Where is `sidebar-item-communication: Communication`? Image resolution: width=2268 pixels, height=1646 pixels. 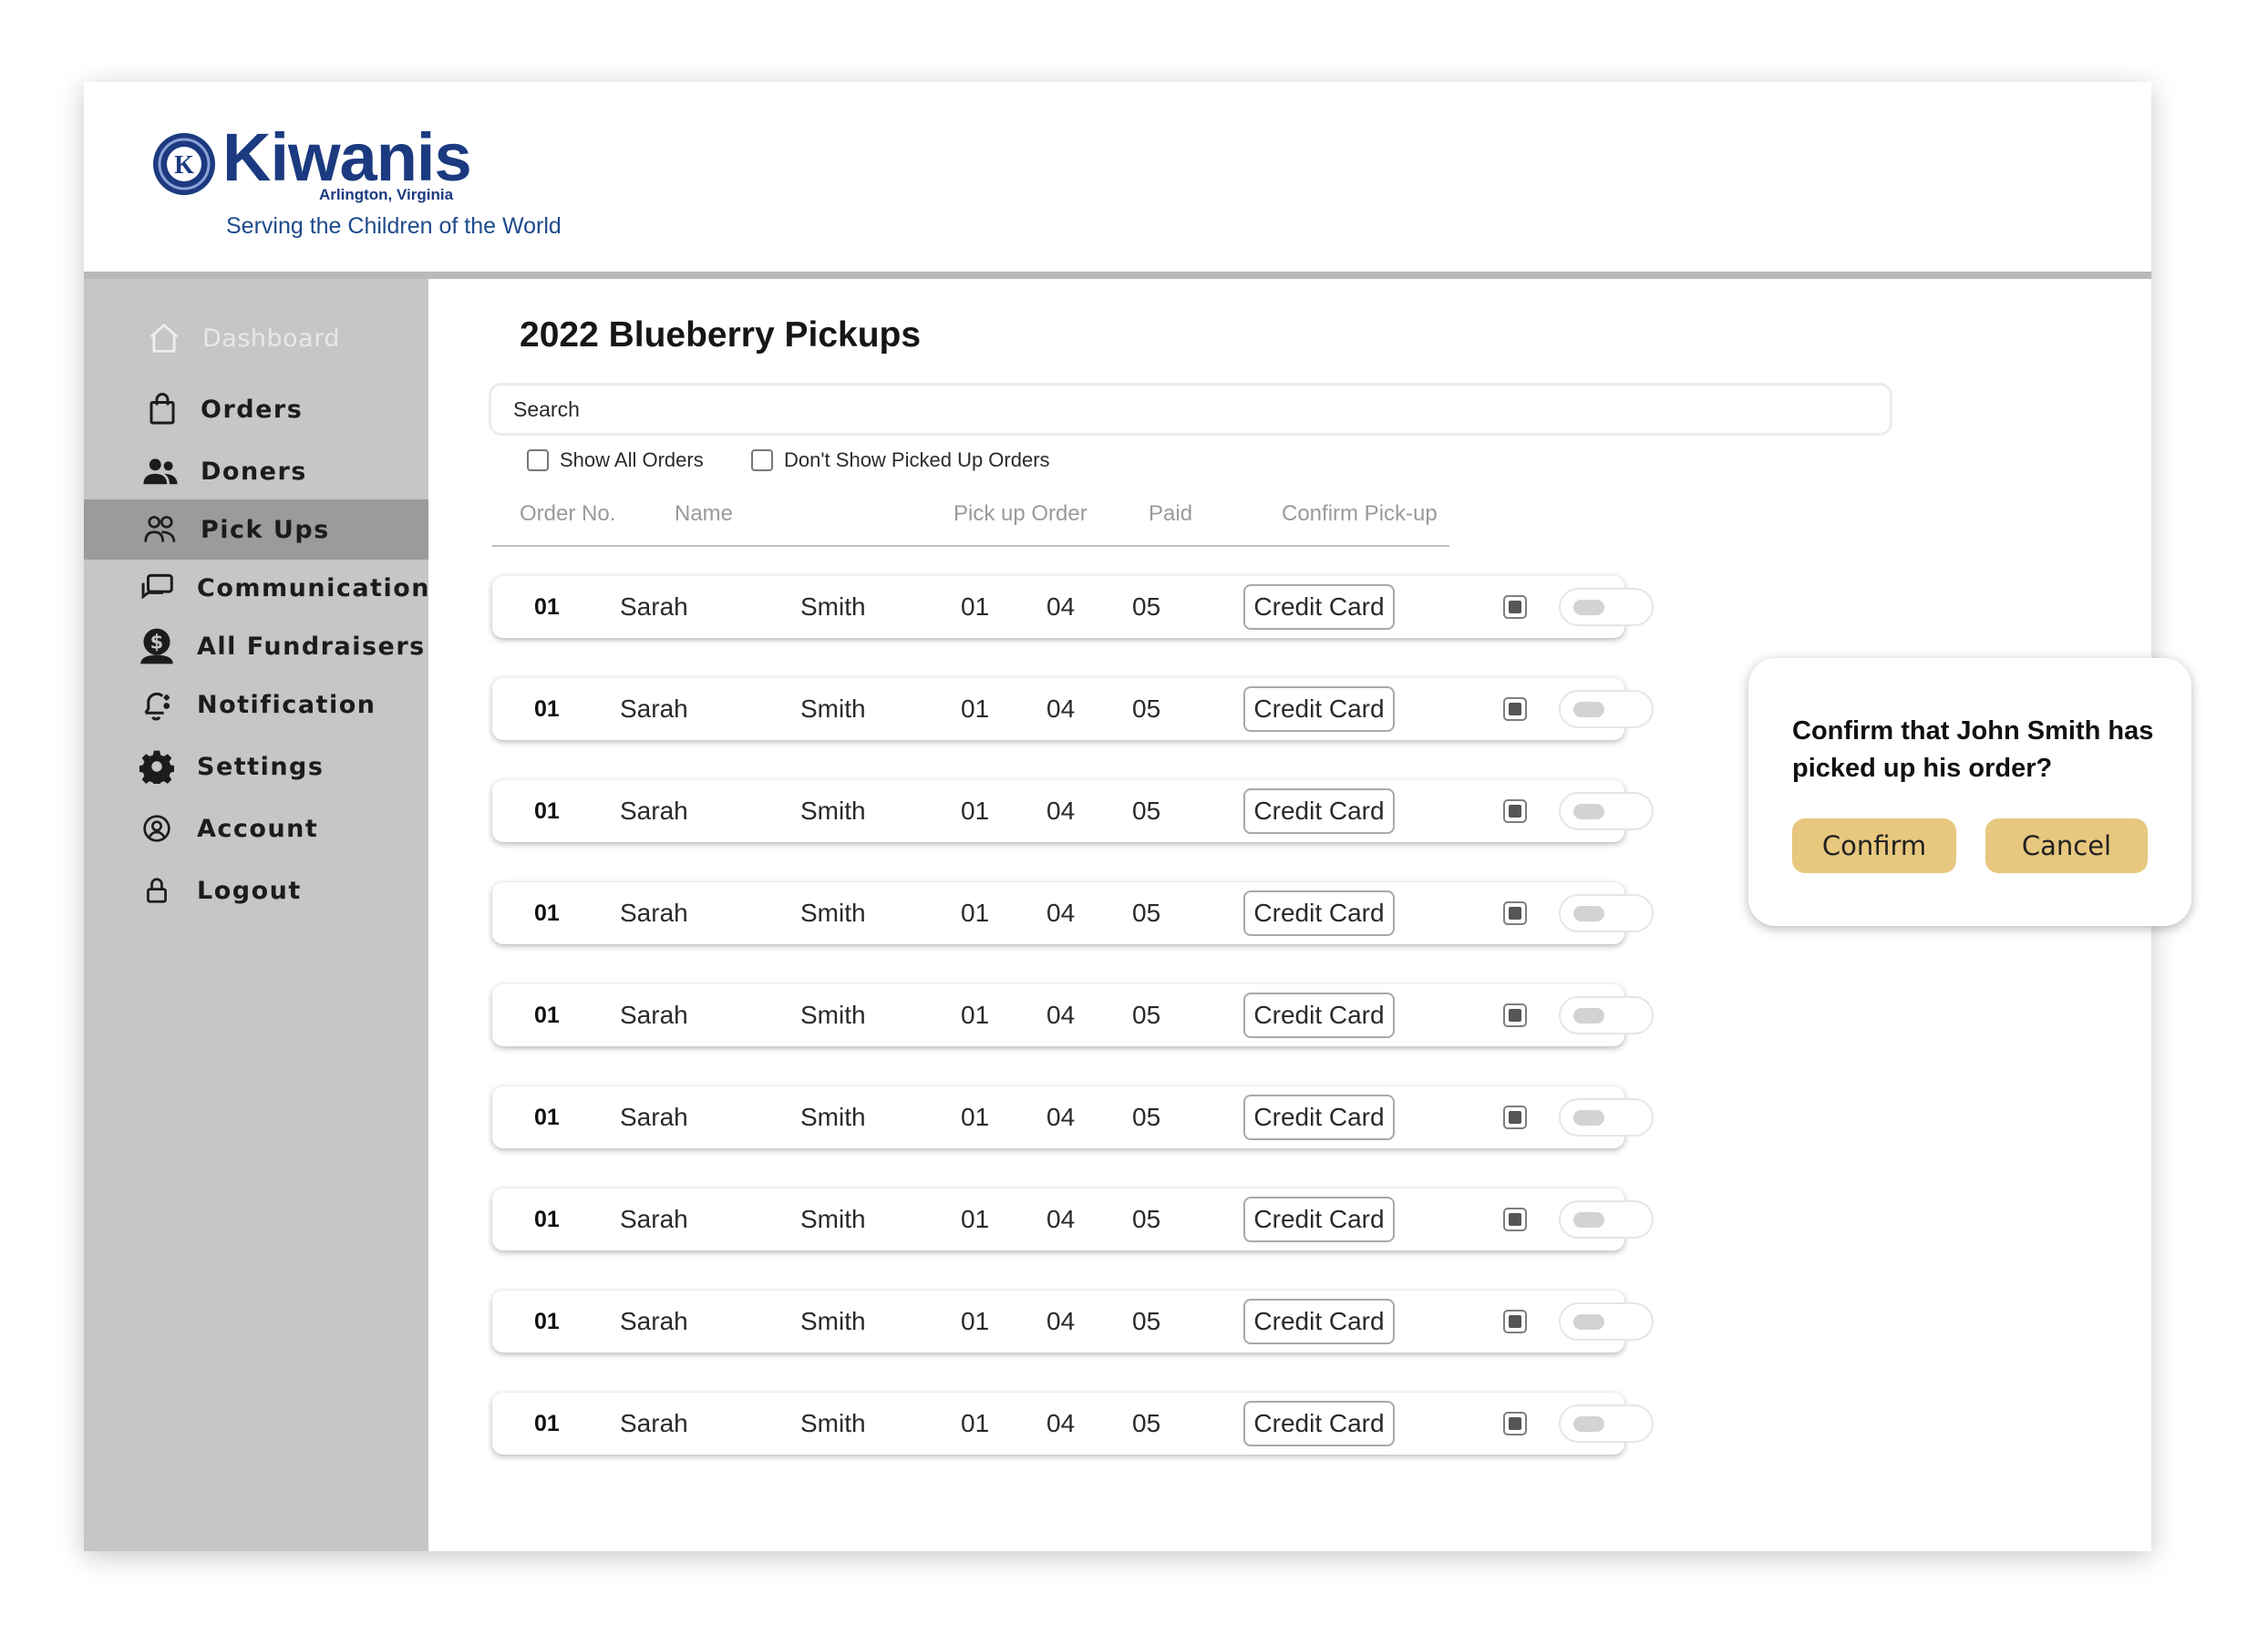
sidebar-item-communication: Communication is located at coordinates (257, 588).